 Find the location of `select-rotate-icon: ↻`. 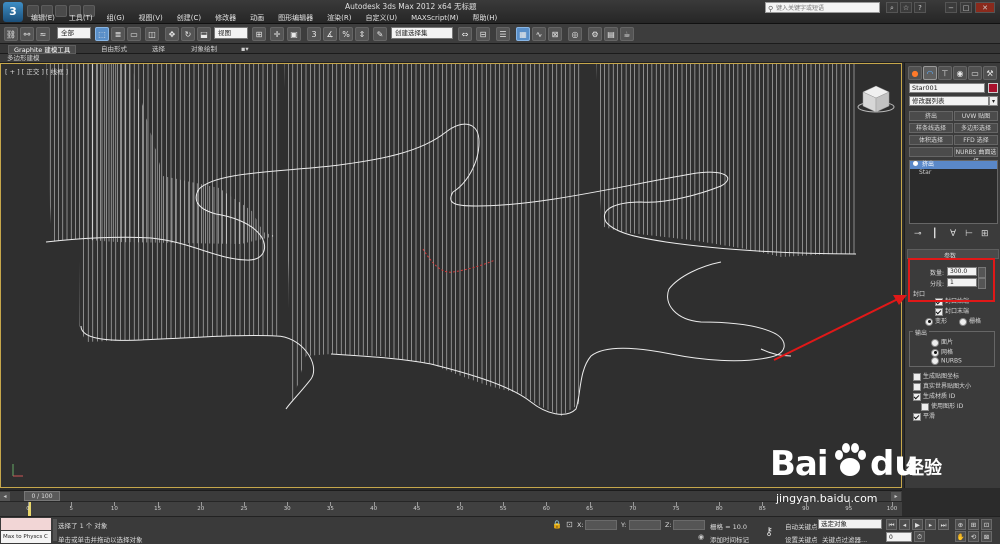

select-rotate-icon: ↻ is located at coordinates (188, 34).